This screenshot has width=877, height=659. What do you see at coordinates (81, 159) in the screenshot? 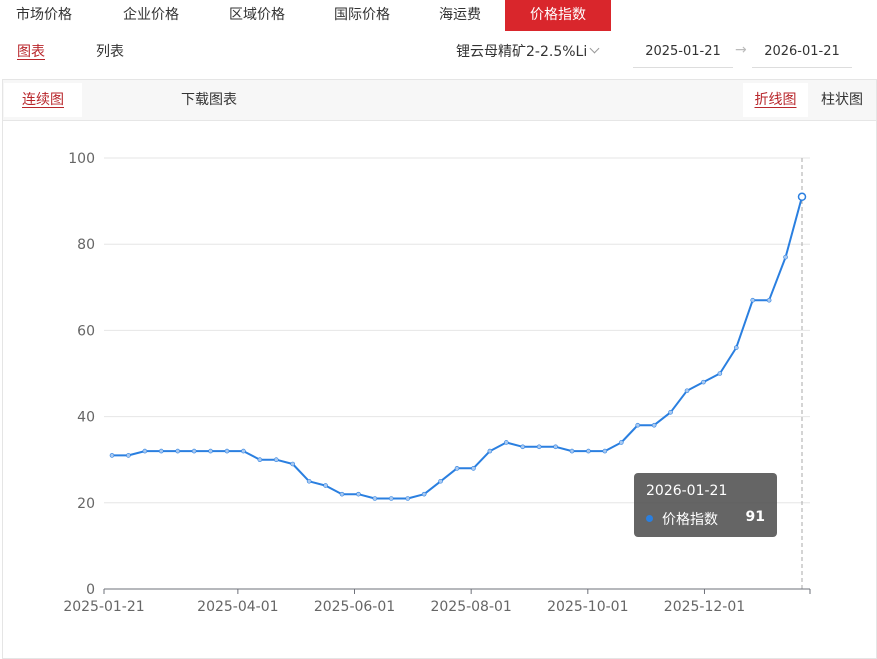
I see `y-tick-label: 100` at bounding box center [81, 159].